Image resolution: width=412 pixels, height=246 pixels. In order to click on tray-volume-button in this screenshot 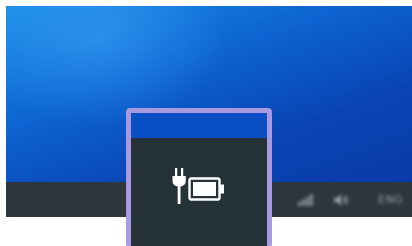, I will do `click(342, 199)`.